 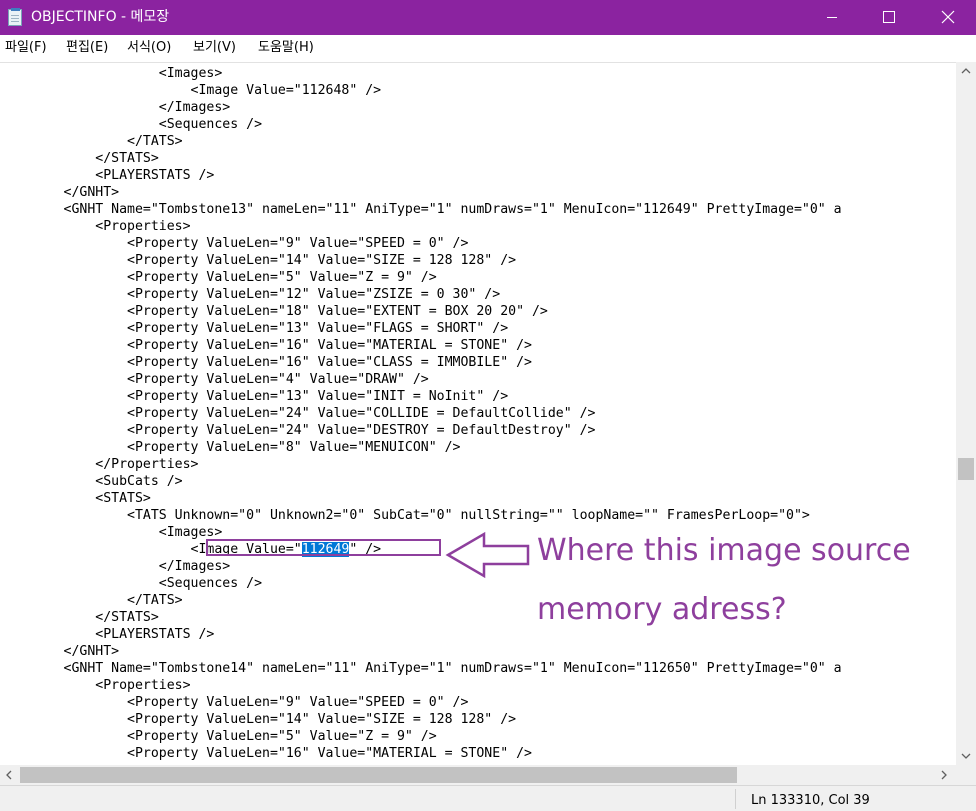 I want to click on menu-view: 보기(V), so click(x=214, y=47).